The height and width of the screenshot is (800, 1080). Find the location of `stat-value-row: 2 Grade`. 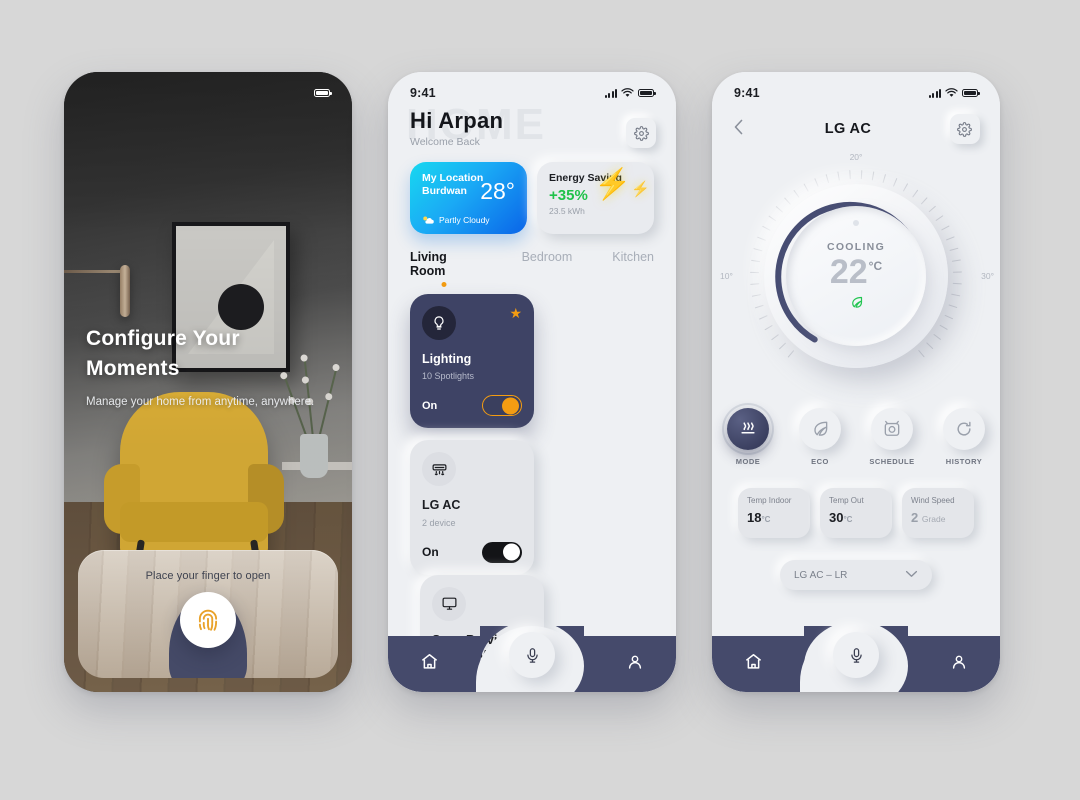

stat-value-row: 2 Grade is located at coordinates (938, 517).